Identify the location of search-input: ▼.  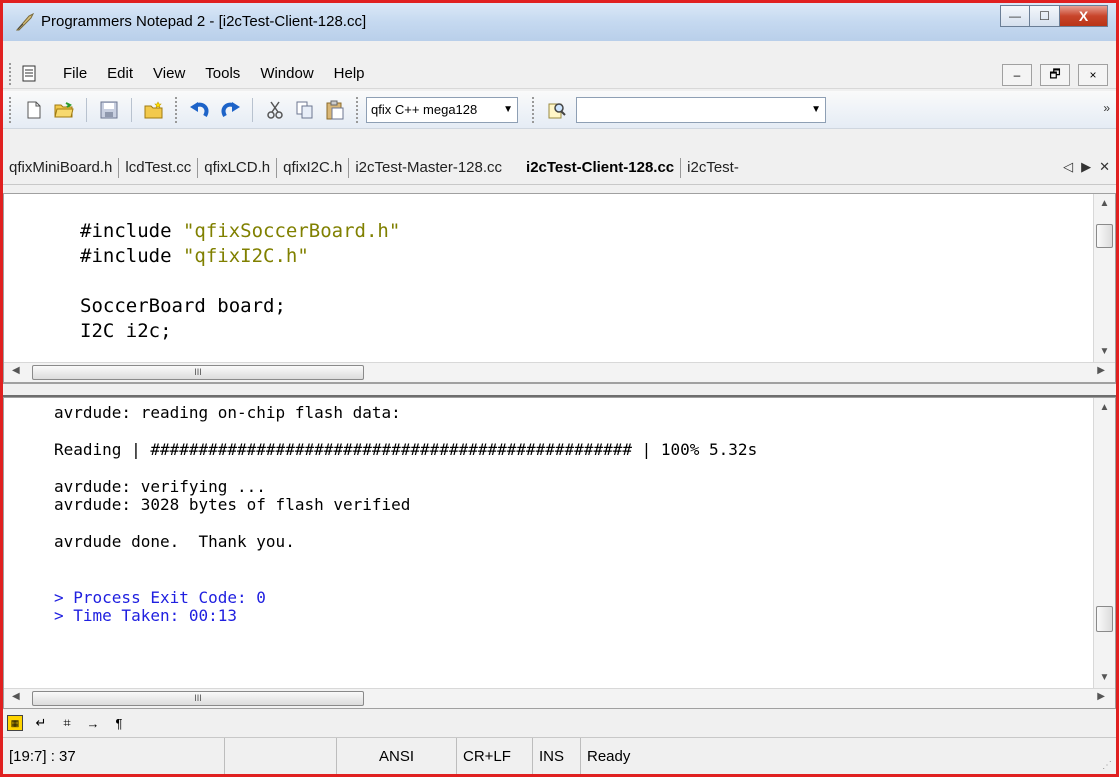
(701, 109).